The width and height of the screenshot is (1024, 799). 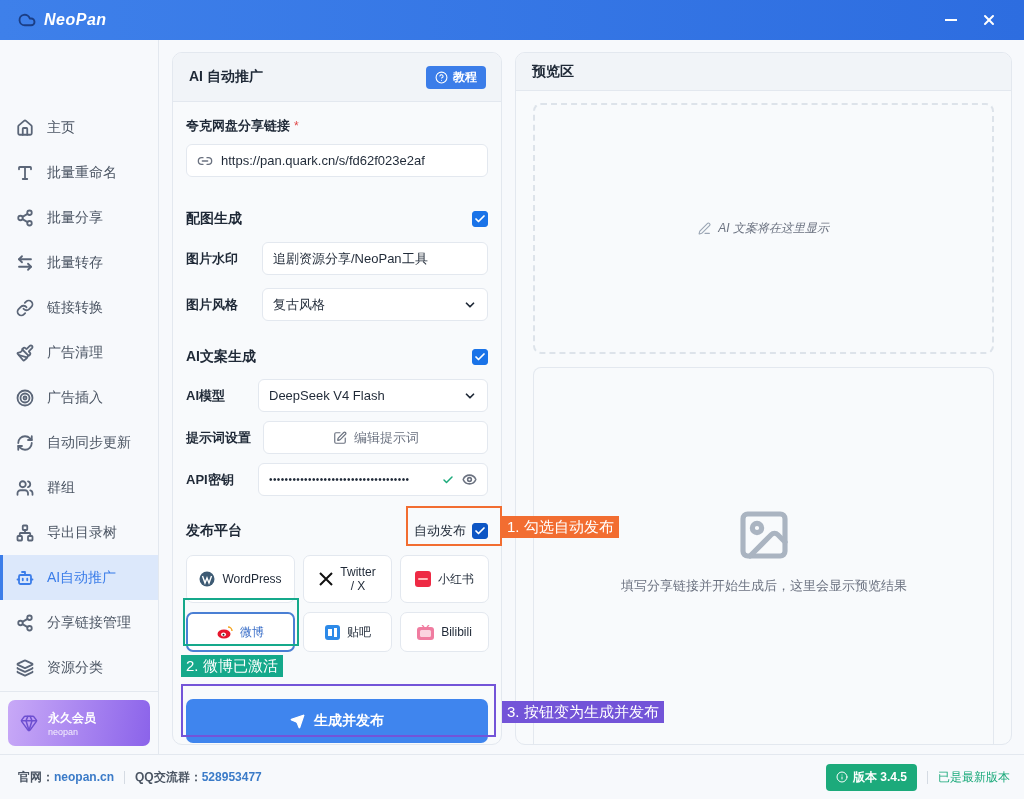 I want to click on generate-publish-button: 生成并发布, so click(x=337, y=721).